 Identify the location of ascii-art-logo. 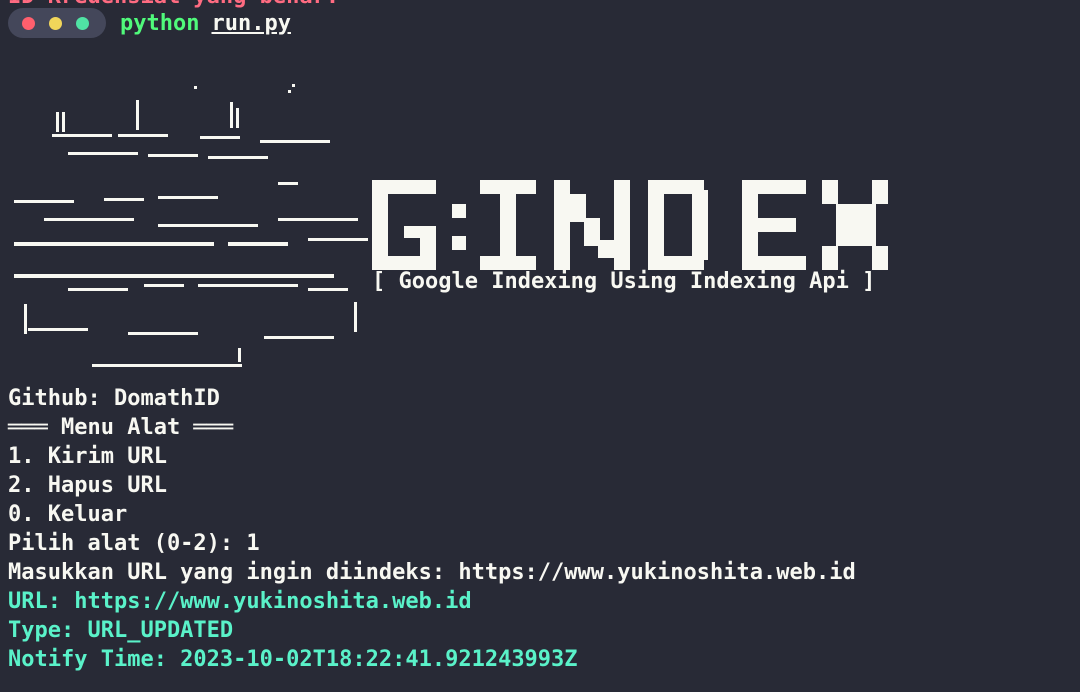
(191, 225).